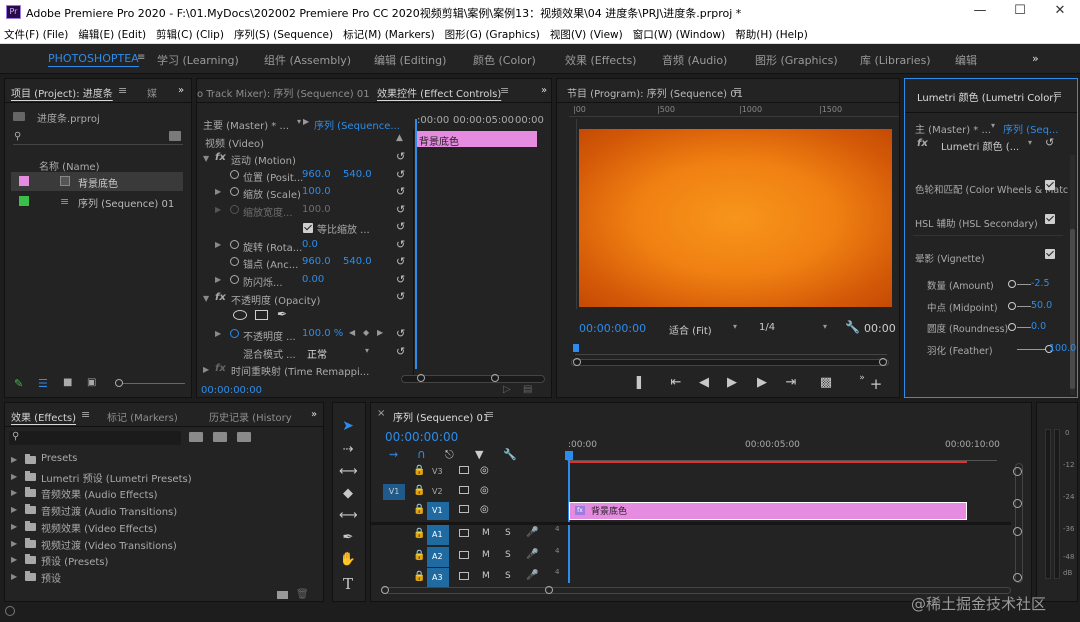 The height and width of the screenshot is (622, 1080). Describe the element at coordinates (1019, 523) in the screenshot. I see `timeline-vertical-scroll` at that location.